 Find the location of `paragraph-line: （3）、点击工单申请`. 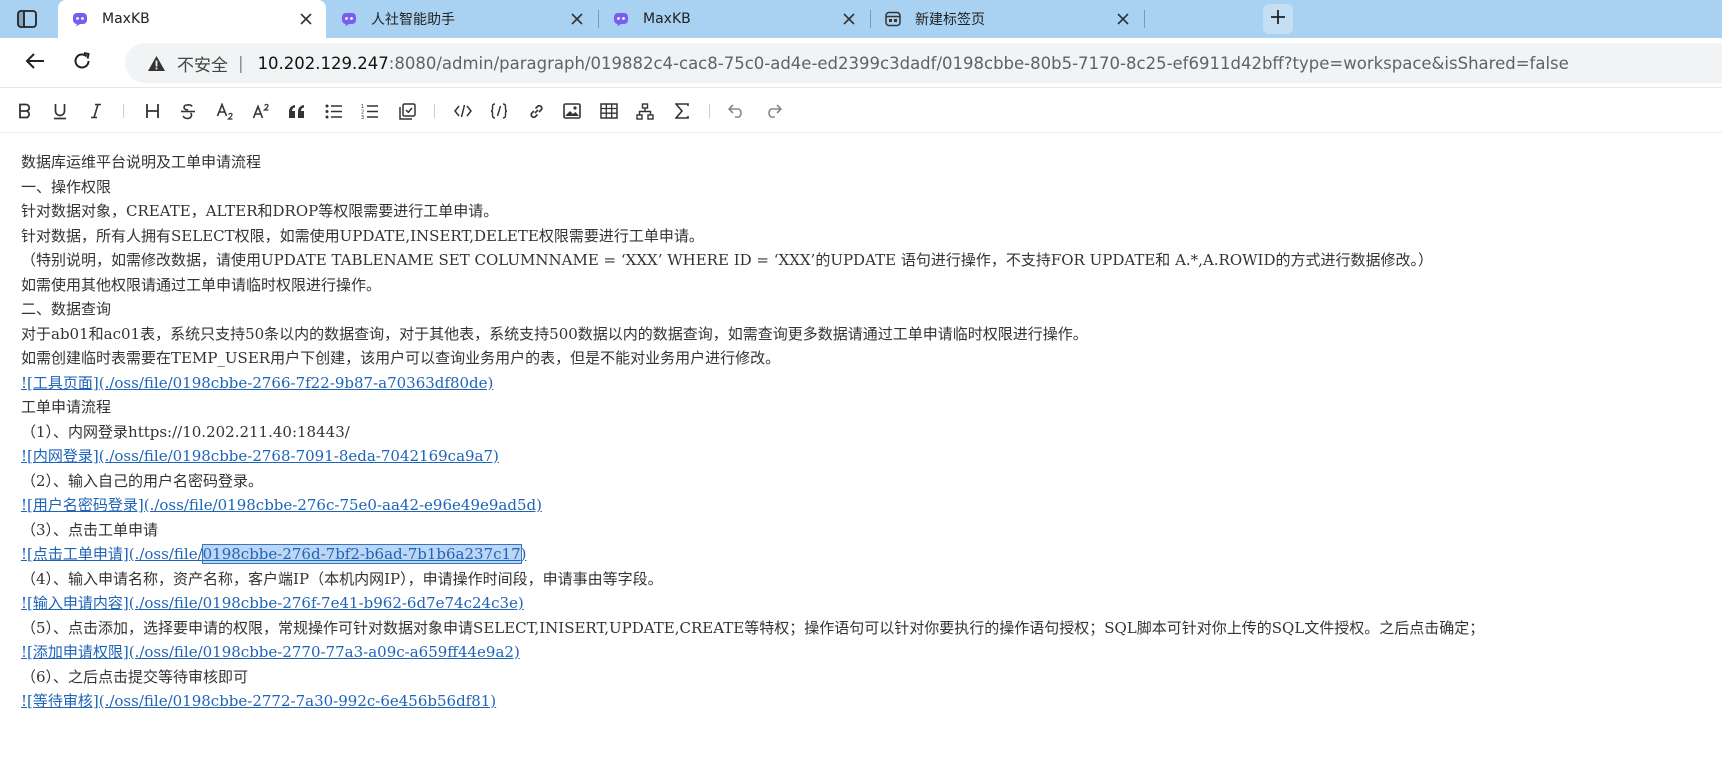

paragraph-line: （3）、点击工单申请 is located at coordinates (90, 529).